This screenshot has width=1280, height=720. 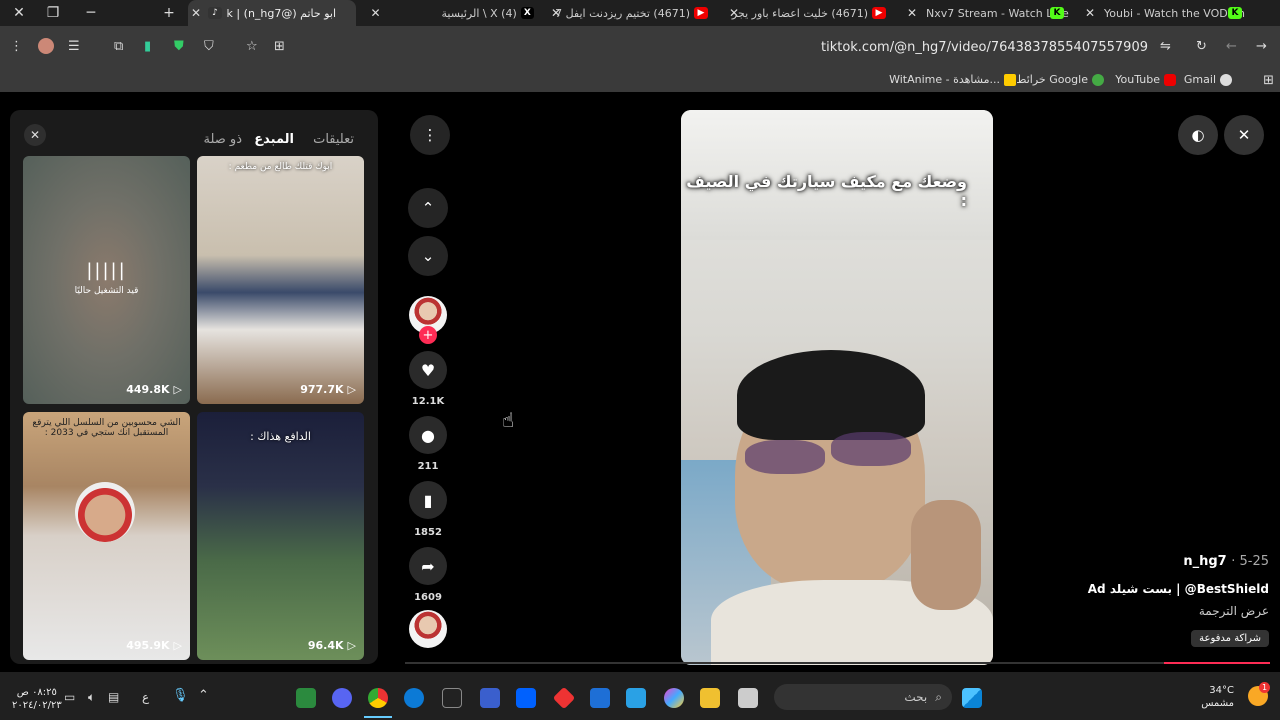 I want to click on reload-icon: ↻, so click(x=1201, y=46).